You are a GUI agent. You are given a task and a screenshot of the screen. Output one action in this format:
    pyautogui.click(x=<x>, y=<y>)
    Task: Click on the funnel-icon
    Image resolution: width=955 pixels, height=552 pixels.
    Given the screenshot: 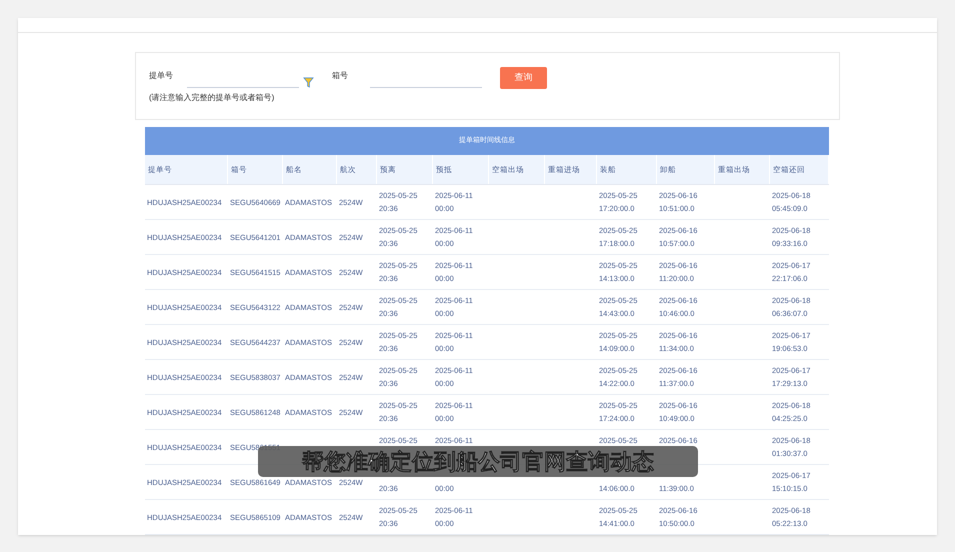 What is the action you would take?
    pyautogui.click(x=308, y=82)
    